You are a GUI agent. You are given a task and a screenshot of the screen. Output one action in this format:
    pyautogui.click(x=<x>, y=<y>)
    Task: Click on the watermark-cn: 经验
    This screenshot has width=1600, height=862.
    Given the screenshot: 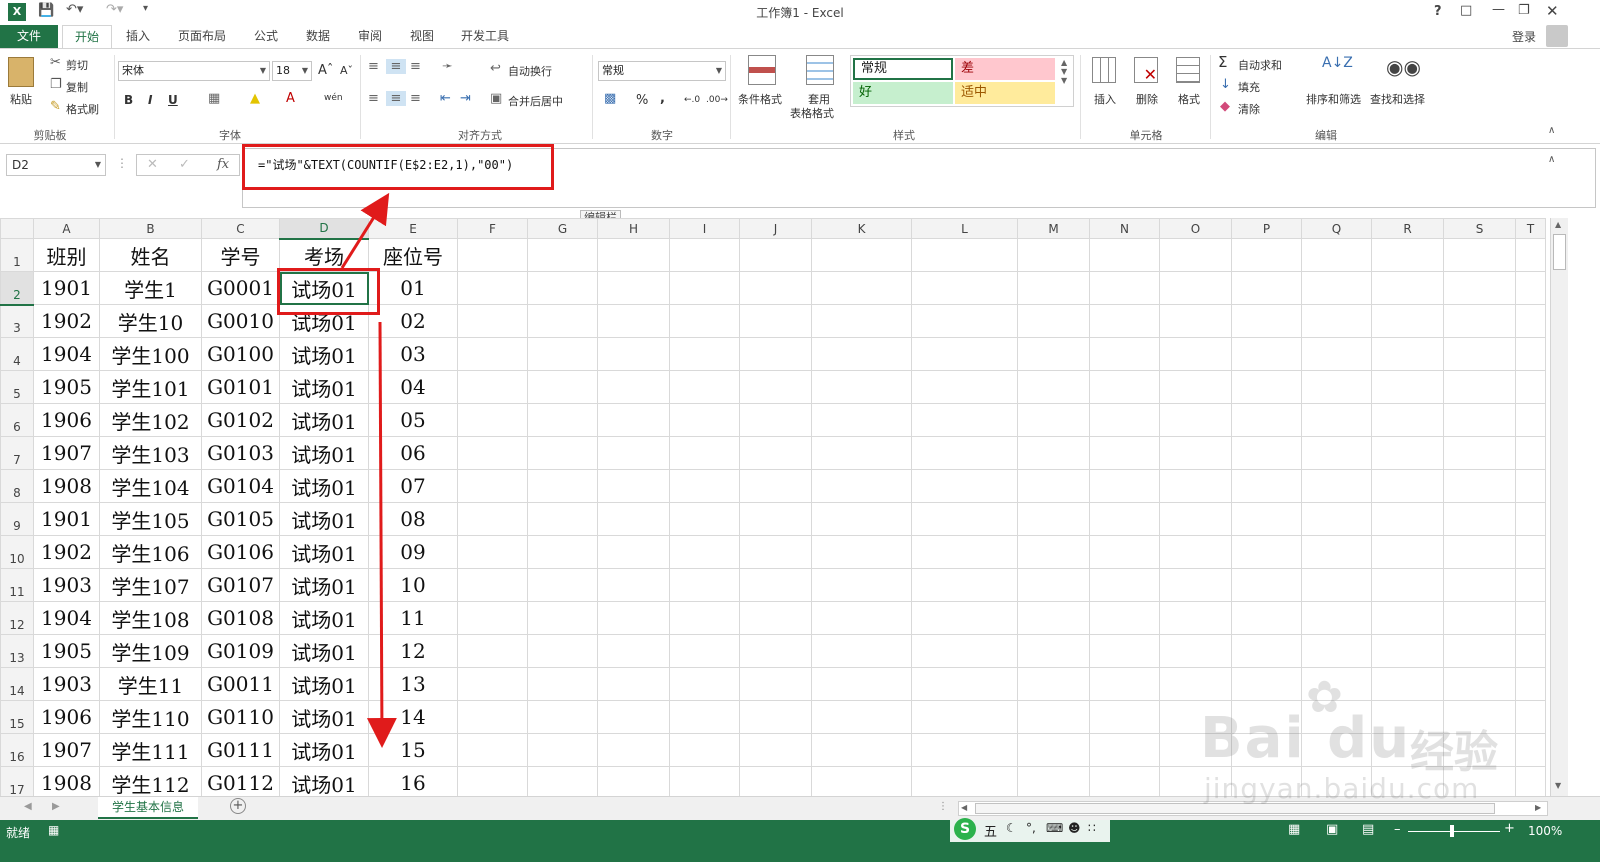 What is the action you would take?
    pyautogui.click(x=1454, y=752)
    